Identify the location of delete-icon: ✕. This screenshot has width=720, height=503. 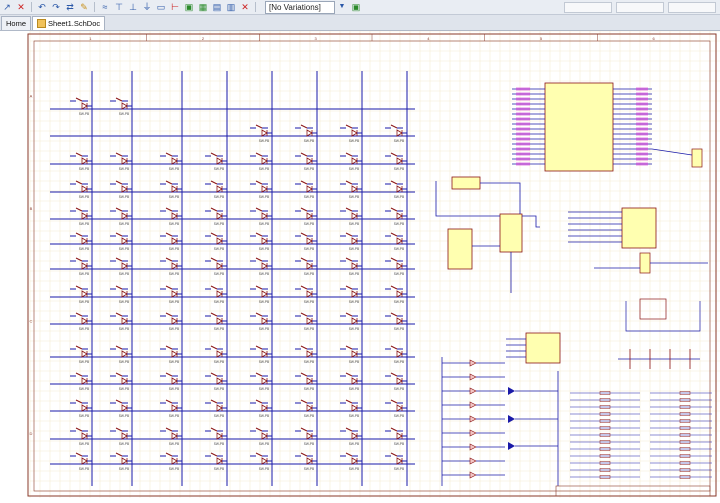
(21, 7).